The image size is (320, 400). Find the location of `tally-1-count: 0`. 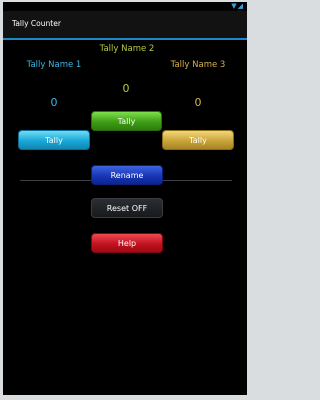

tally-1-count: 0 is located at coordinates (54, 102).